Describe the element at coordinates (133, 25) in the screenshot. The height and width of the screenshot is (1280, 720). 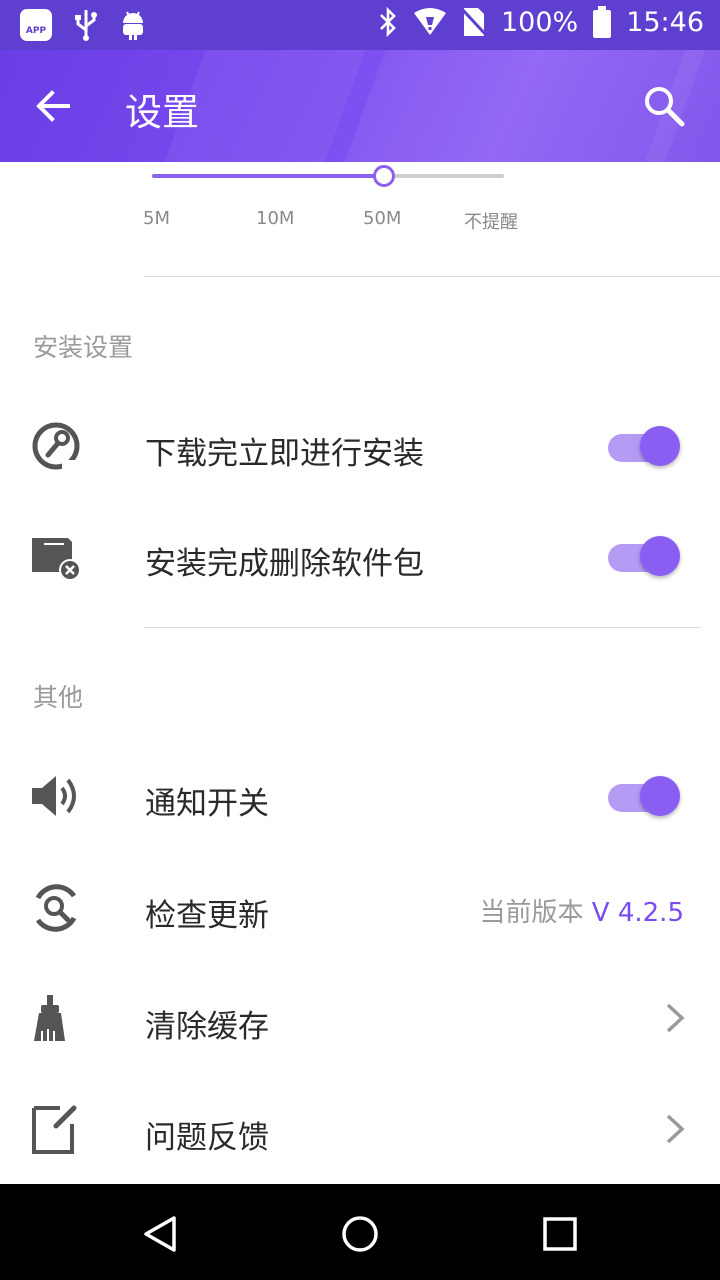
I see `android-debug-icon` at that location.